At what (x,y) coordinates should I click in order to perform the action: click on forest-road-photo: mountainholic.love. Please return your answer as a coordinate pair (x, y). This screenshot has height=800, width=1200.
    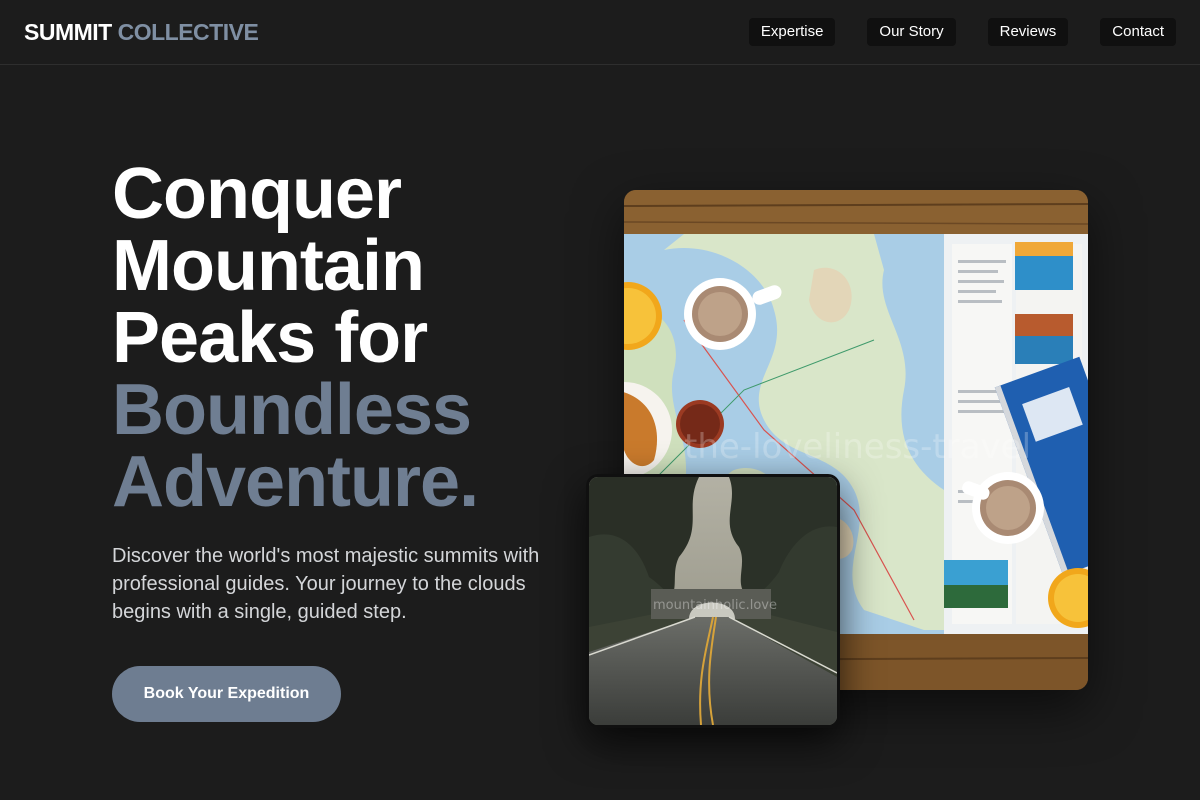
    Looking at the image, I should click on (713, 601).